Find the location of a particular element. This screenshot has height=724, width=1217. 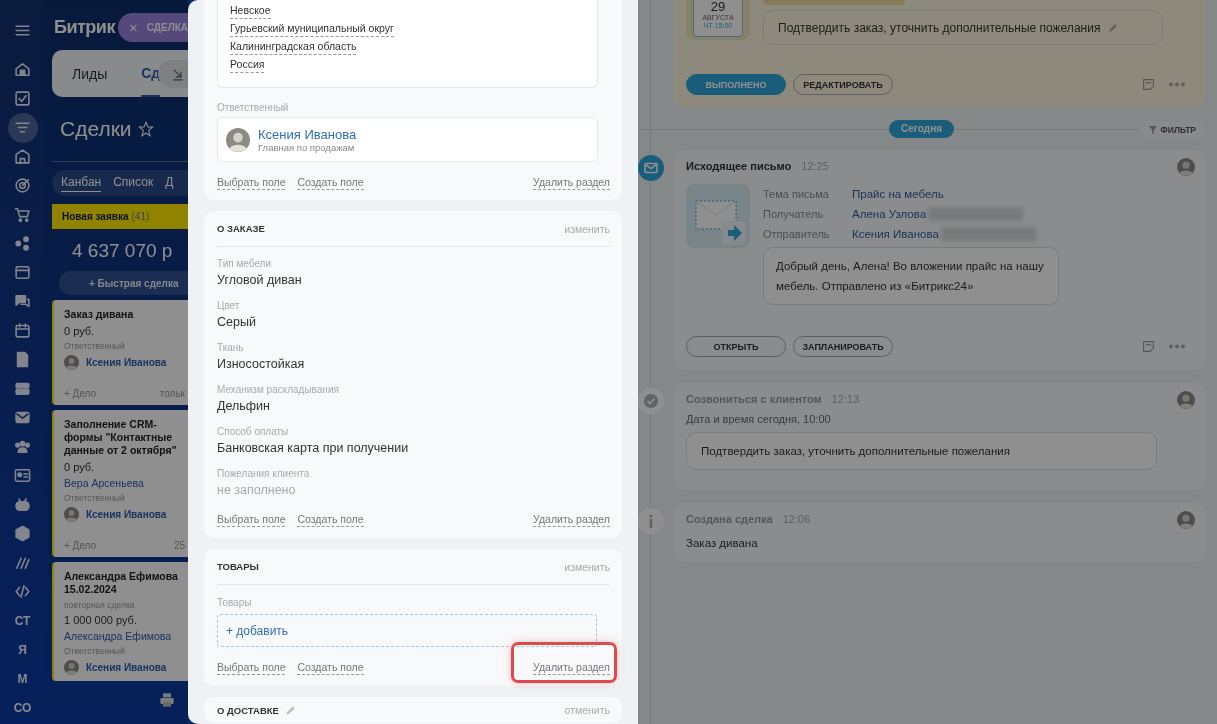

deal-title: Александра Ефимова 15.02.2024 is located at coordinates (121, 583).